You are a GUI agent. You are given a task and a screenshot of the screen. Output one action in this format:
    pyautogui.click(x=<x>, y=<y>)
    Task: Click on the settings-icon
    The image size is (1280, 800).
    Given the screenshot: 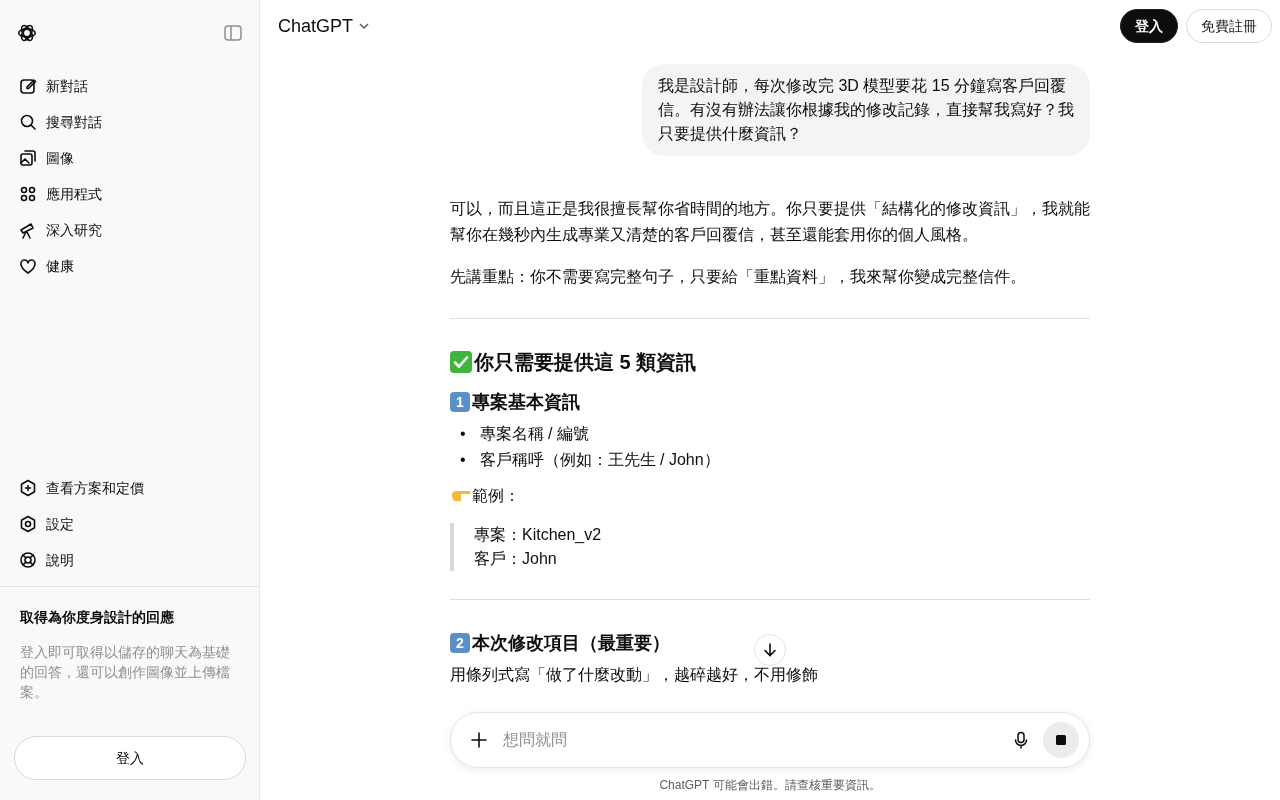 What is the action you would take?
    pyautogui.click(x=28, y=524)
    